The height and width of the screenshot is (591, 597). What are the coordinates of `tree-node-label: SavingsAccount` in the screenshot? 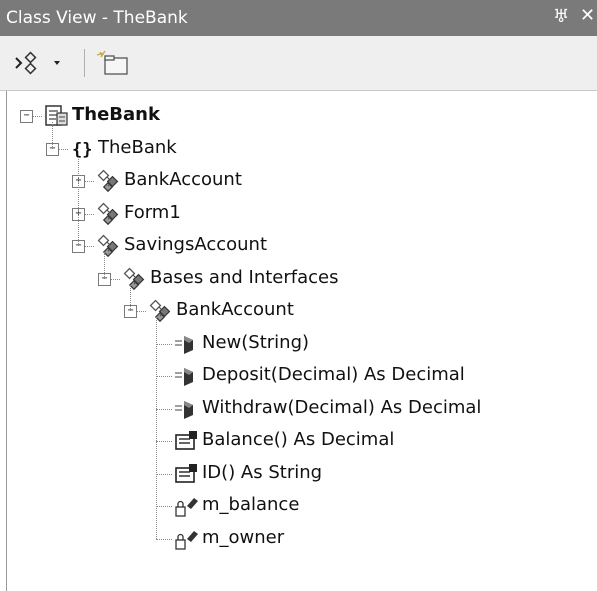 It's located at (195, 244).